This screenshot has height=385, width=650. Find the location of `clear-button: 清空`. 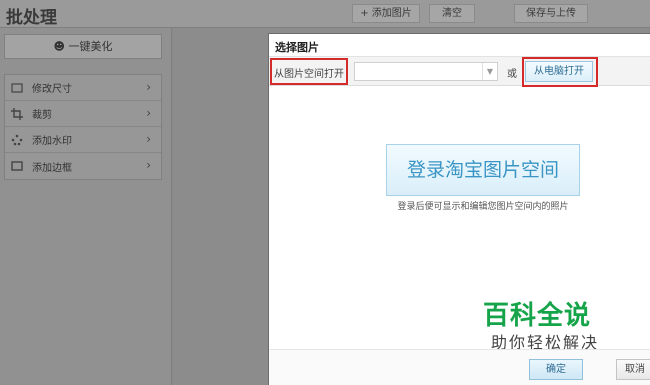

clear-button: 清空 is located at coordinates (452, 13).